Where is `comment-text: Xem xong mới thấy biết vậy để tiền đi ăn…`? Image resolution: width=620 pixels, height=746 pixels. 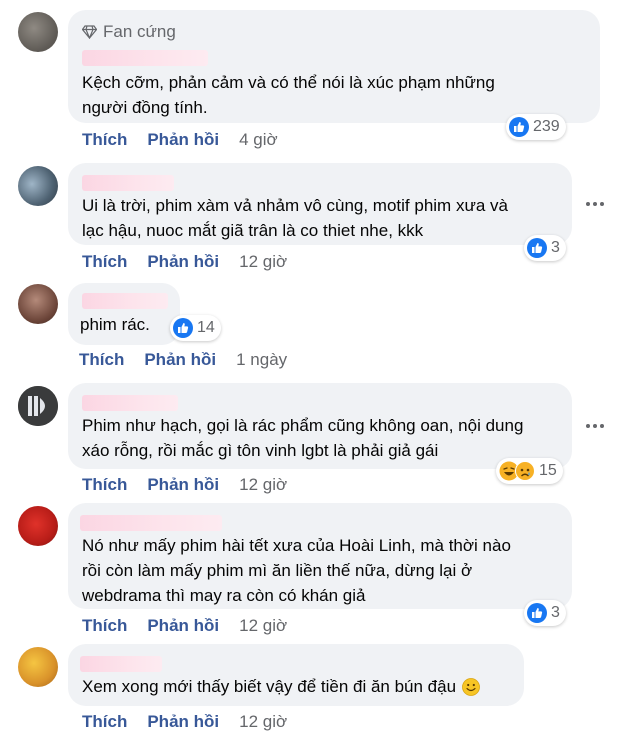
comment-text: Xem xong mới thấy biết vậy để tiền đi ăn… is located at coordinates (281, 686).